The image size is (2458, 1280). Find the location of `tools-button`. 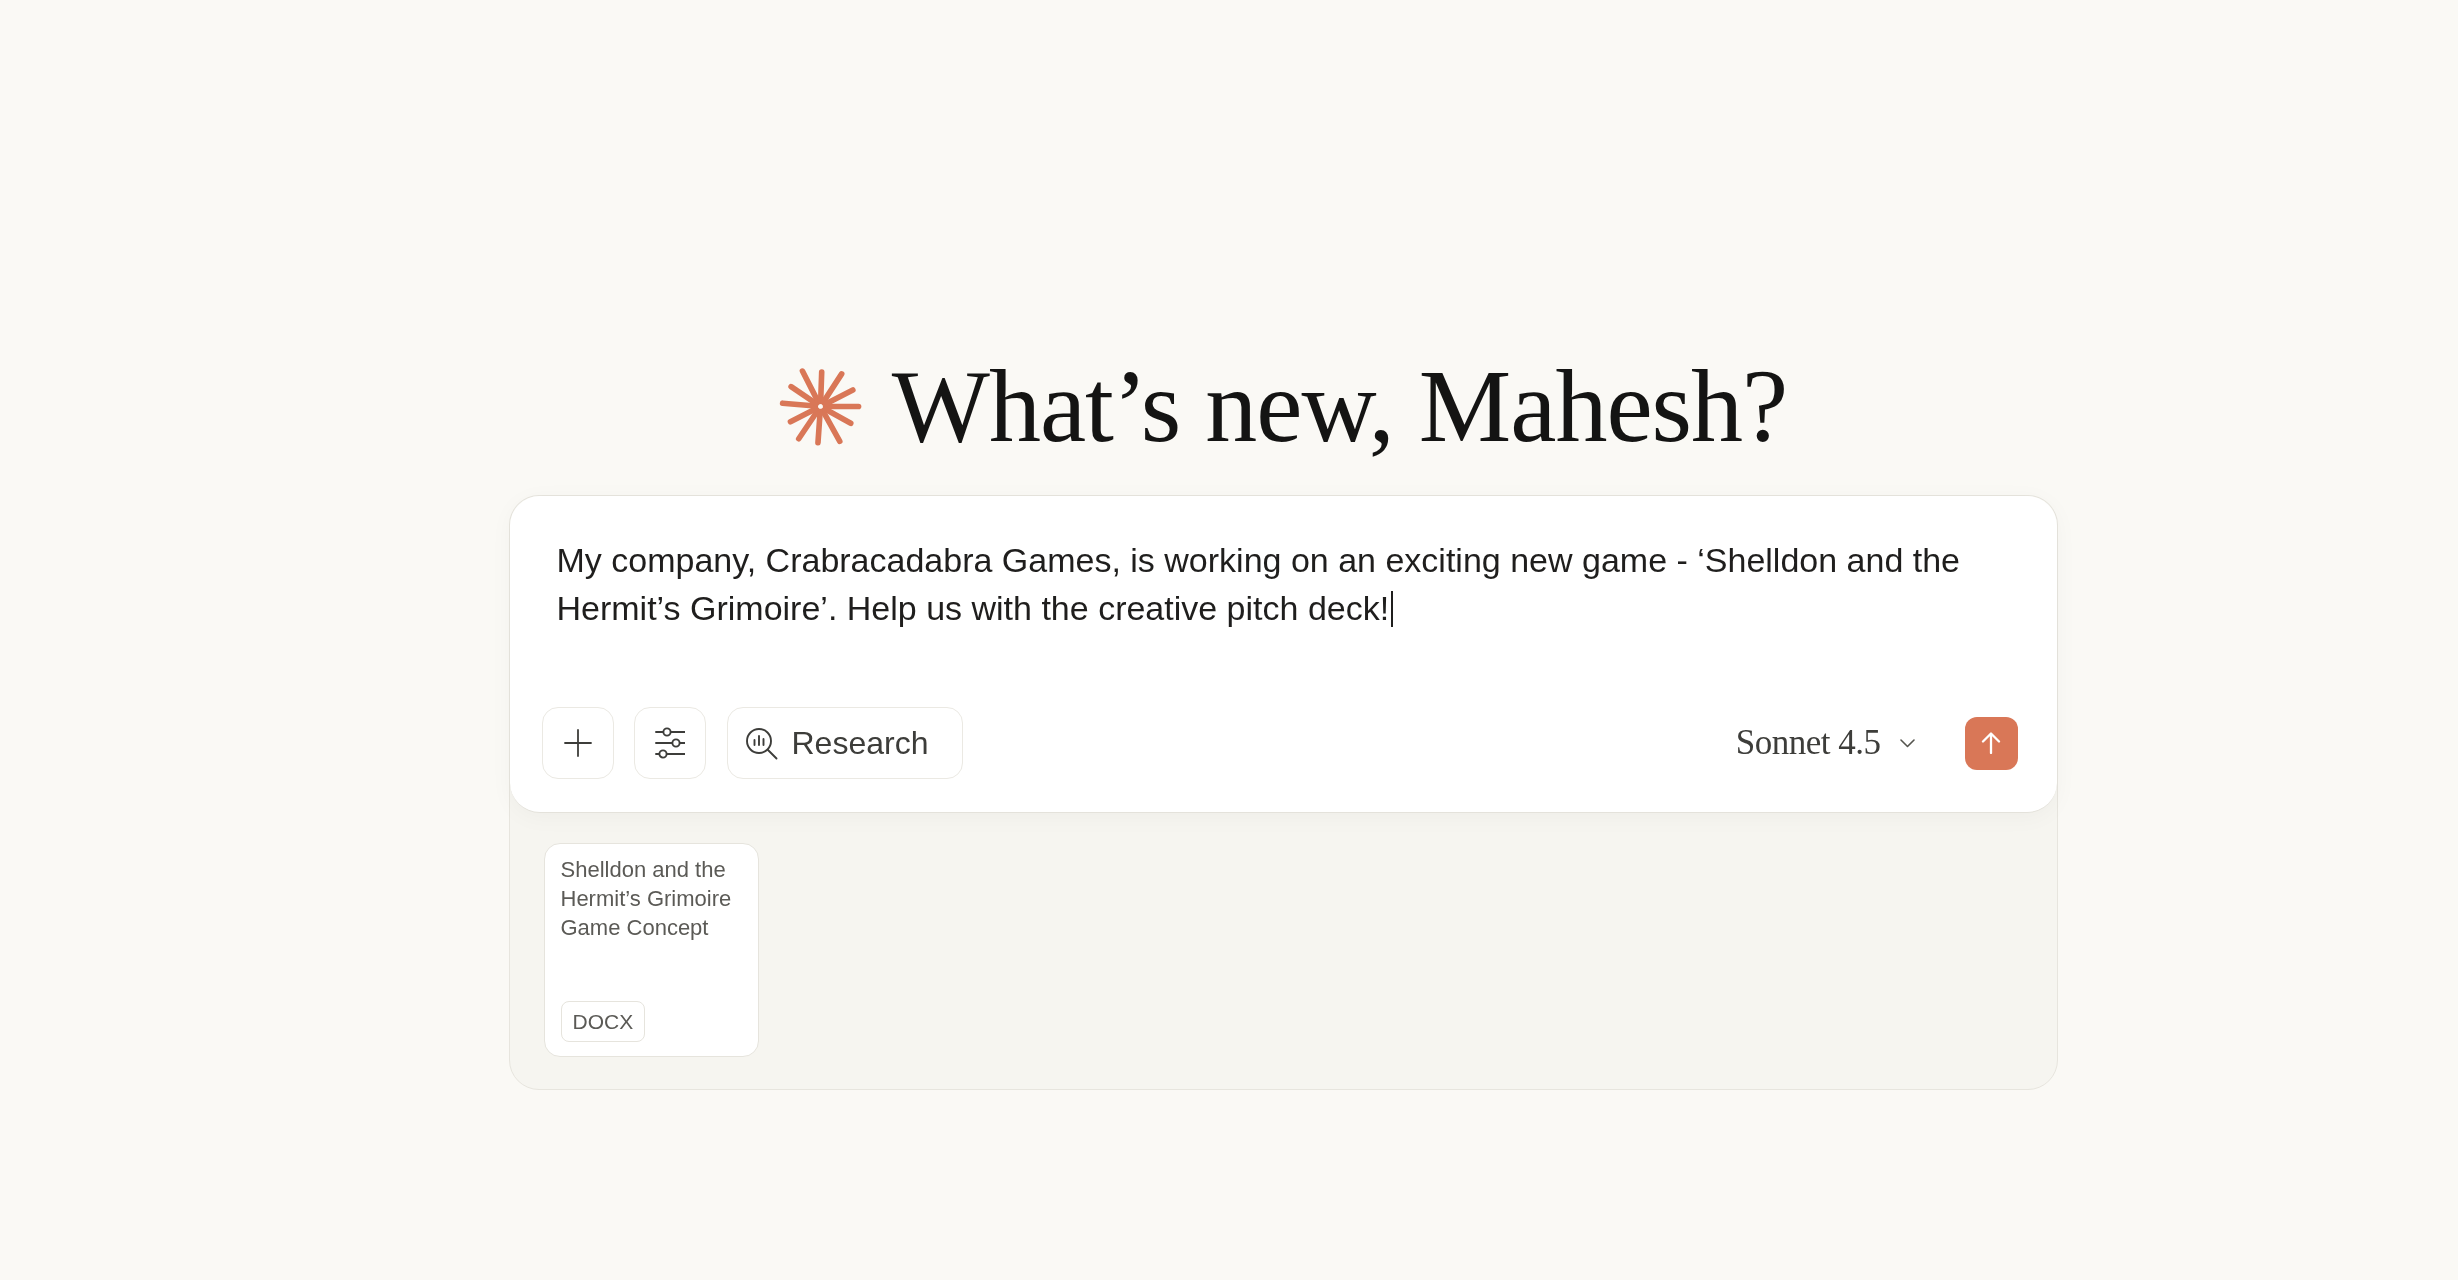

tools-button is located at coordinates (669, 743).